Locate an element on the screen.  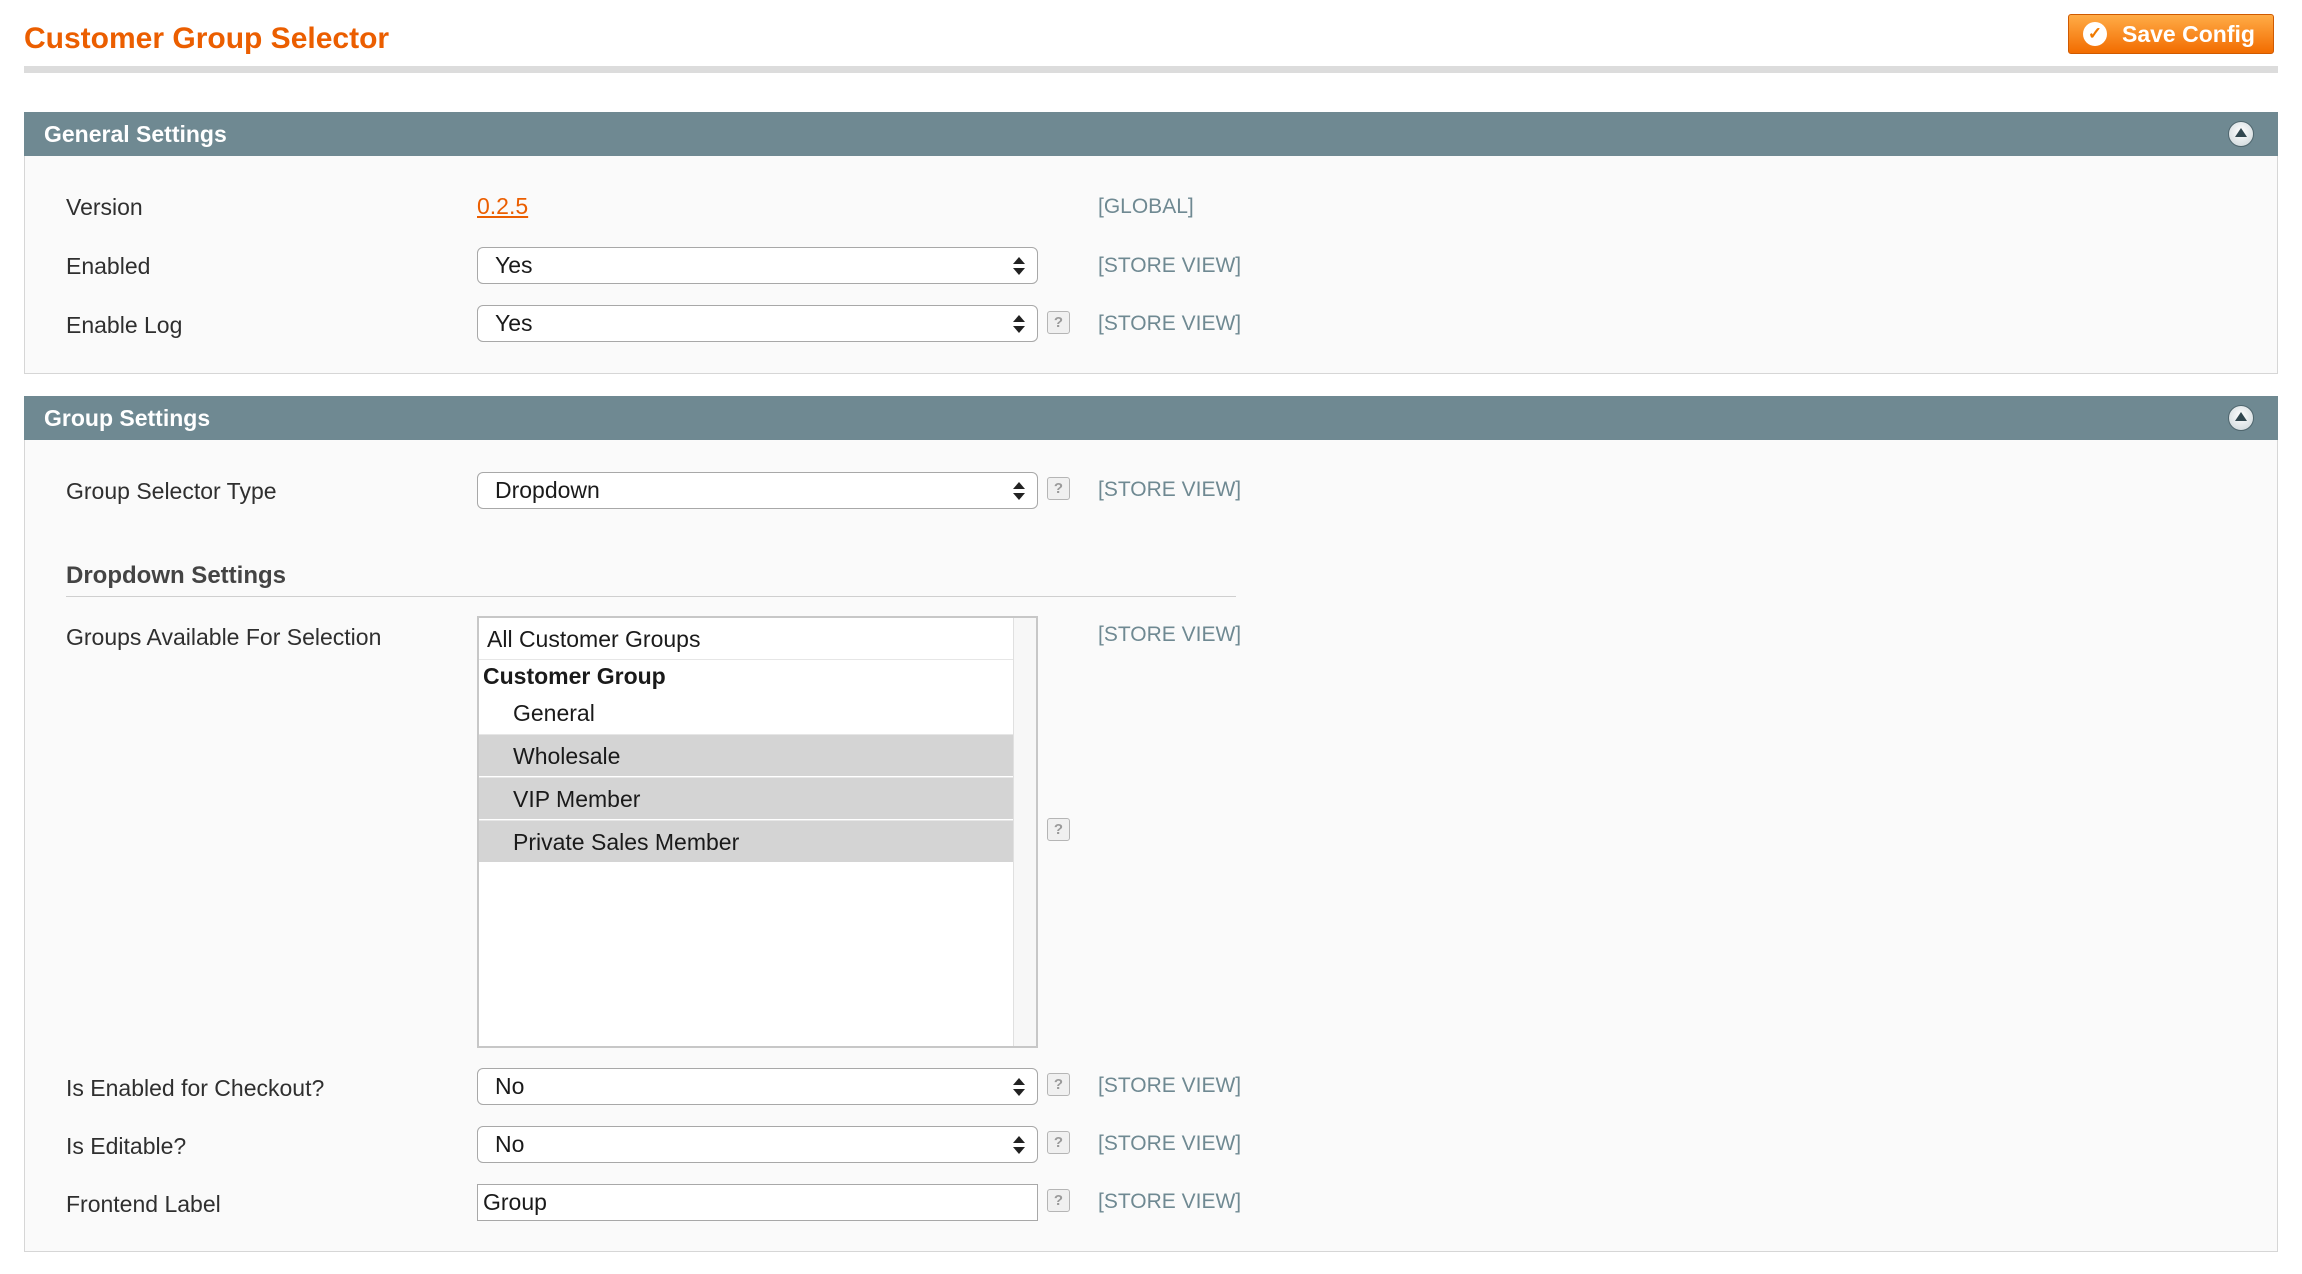
group-selector-type-label: Group Selector Type is located at coordinates (171, 491).